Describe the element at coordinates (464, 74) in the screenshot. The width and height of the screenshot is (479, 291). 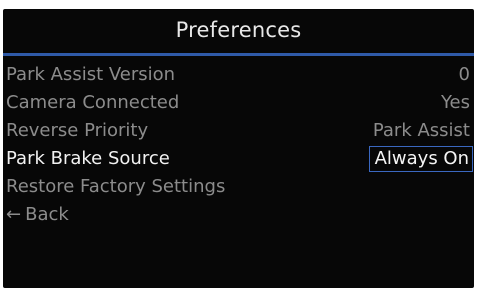
I see `menu-item-value: 0` at that location.